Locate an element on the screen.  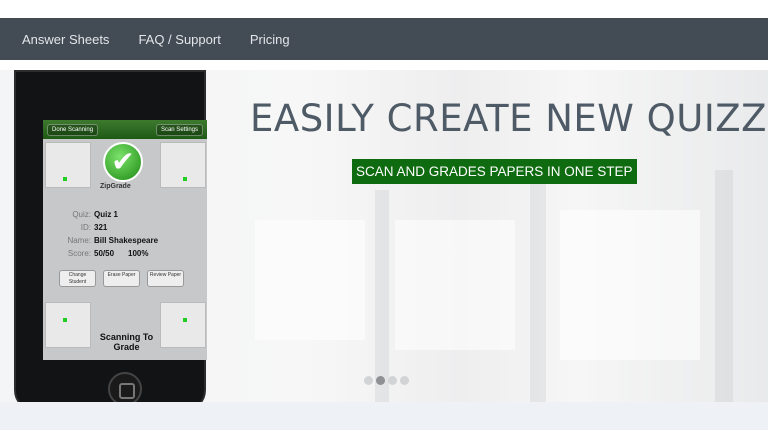
content-band is located at coordinates (384, 416).